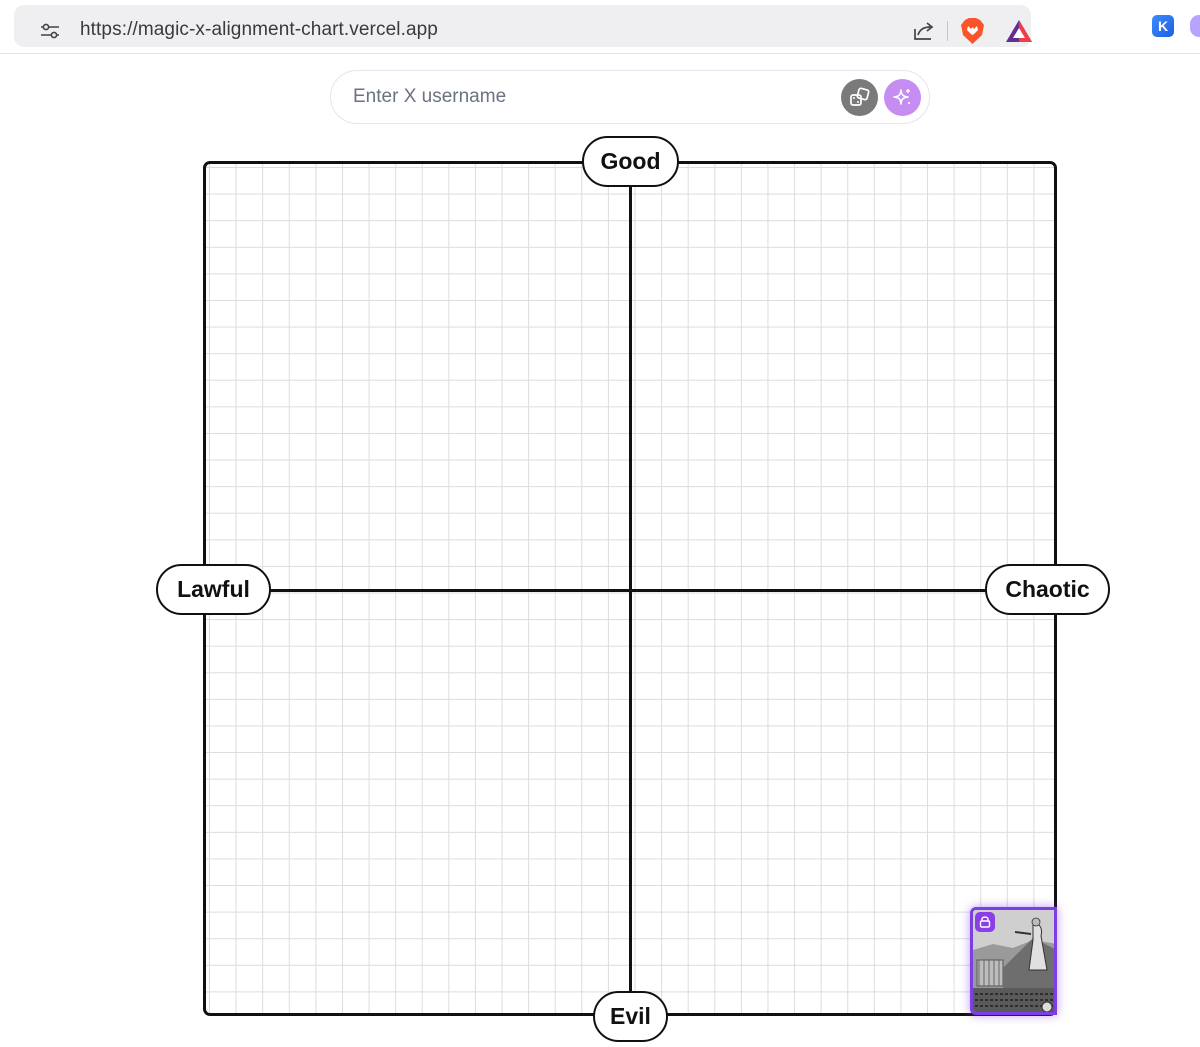  I want to click on sparkles-icon, so click(902, 97).